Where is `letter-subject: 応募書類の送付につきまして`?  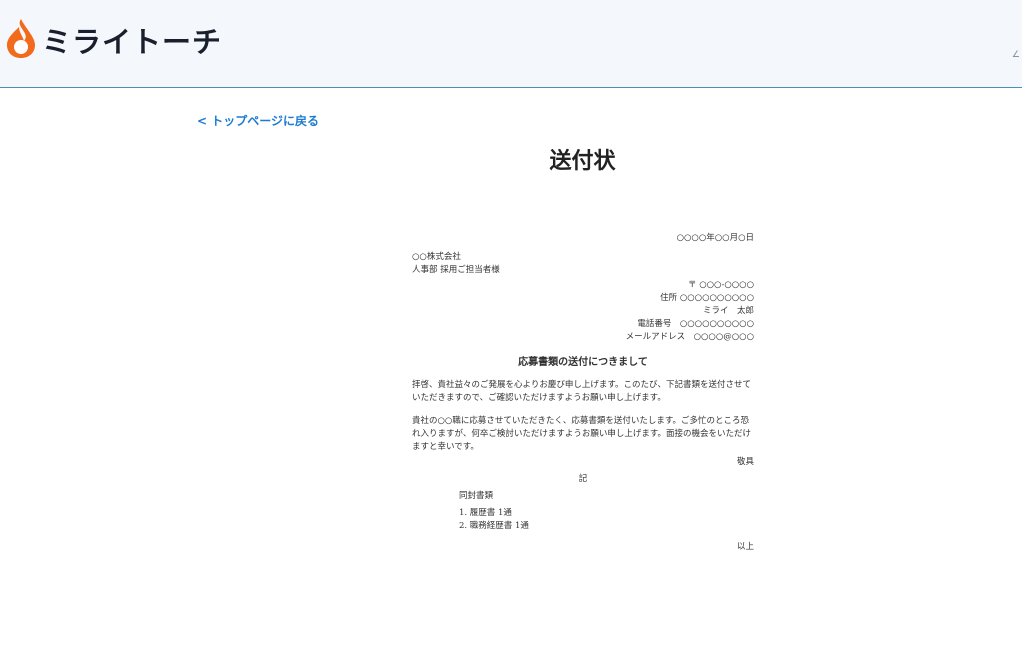
letter-subject: 応募書類の送付につきまして is located at coordinates (583, 362).